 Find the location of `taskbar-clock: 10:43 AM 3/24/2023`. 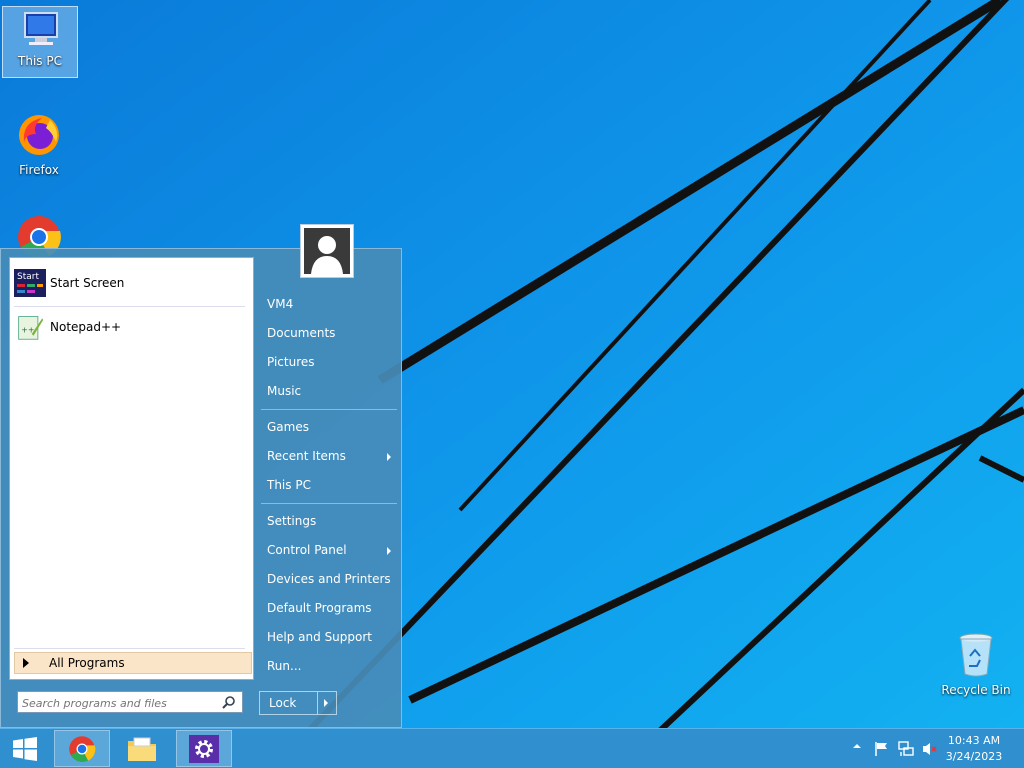

taskbar-clock: 10:43 AM 3/24/2023 is located at coordinates (974, 749).